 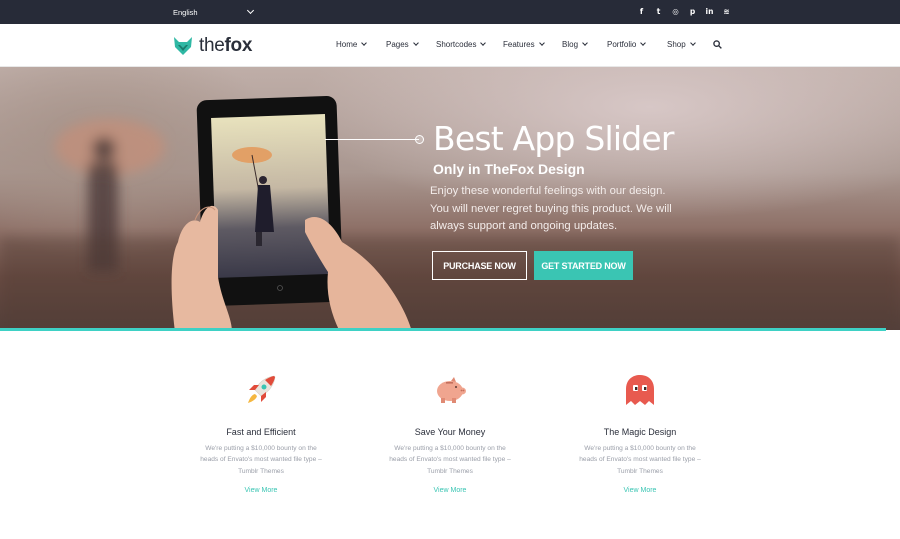 I want to click on nav-blog: Blog, so click(x=575, y=44).